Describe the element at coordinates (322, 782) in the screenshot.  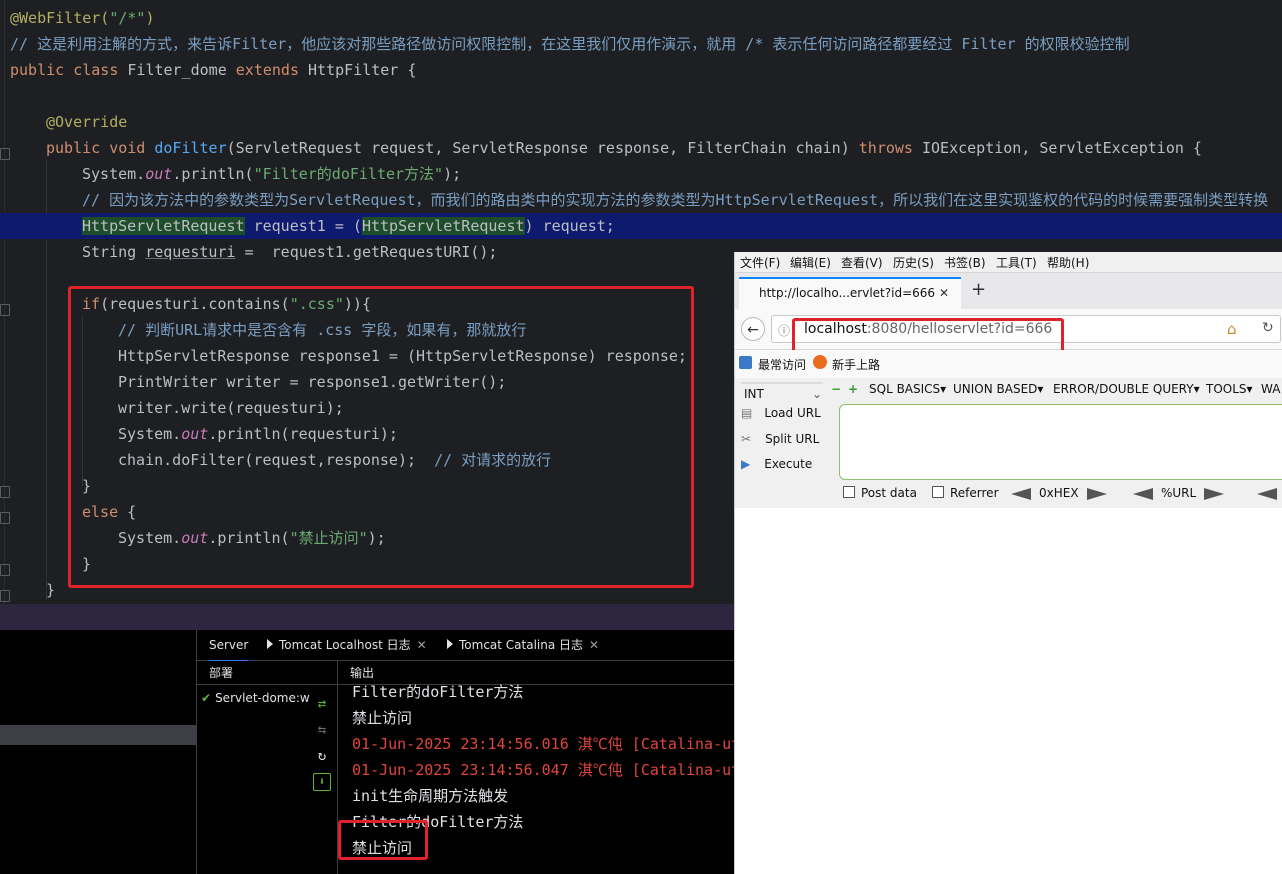
I see `deploy-artifact-icon: ⬇` at that location.